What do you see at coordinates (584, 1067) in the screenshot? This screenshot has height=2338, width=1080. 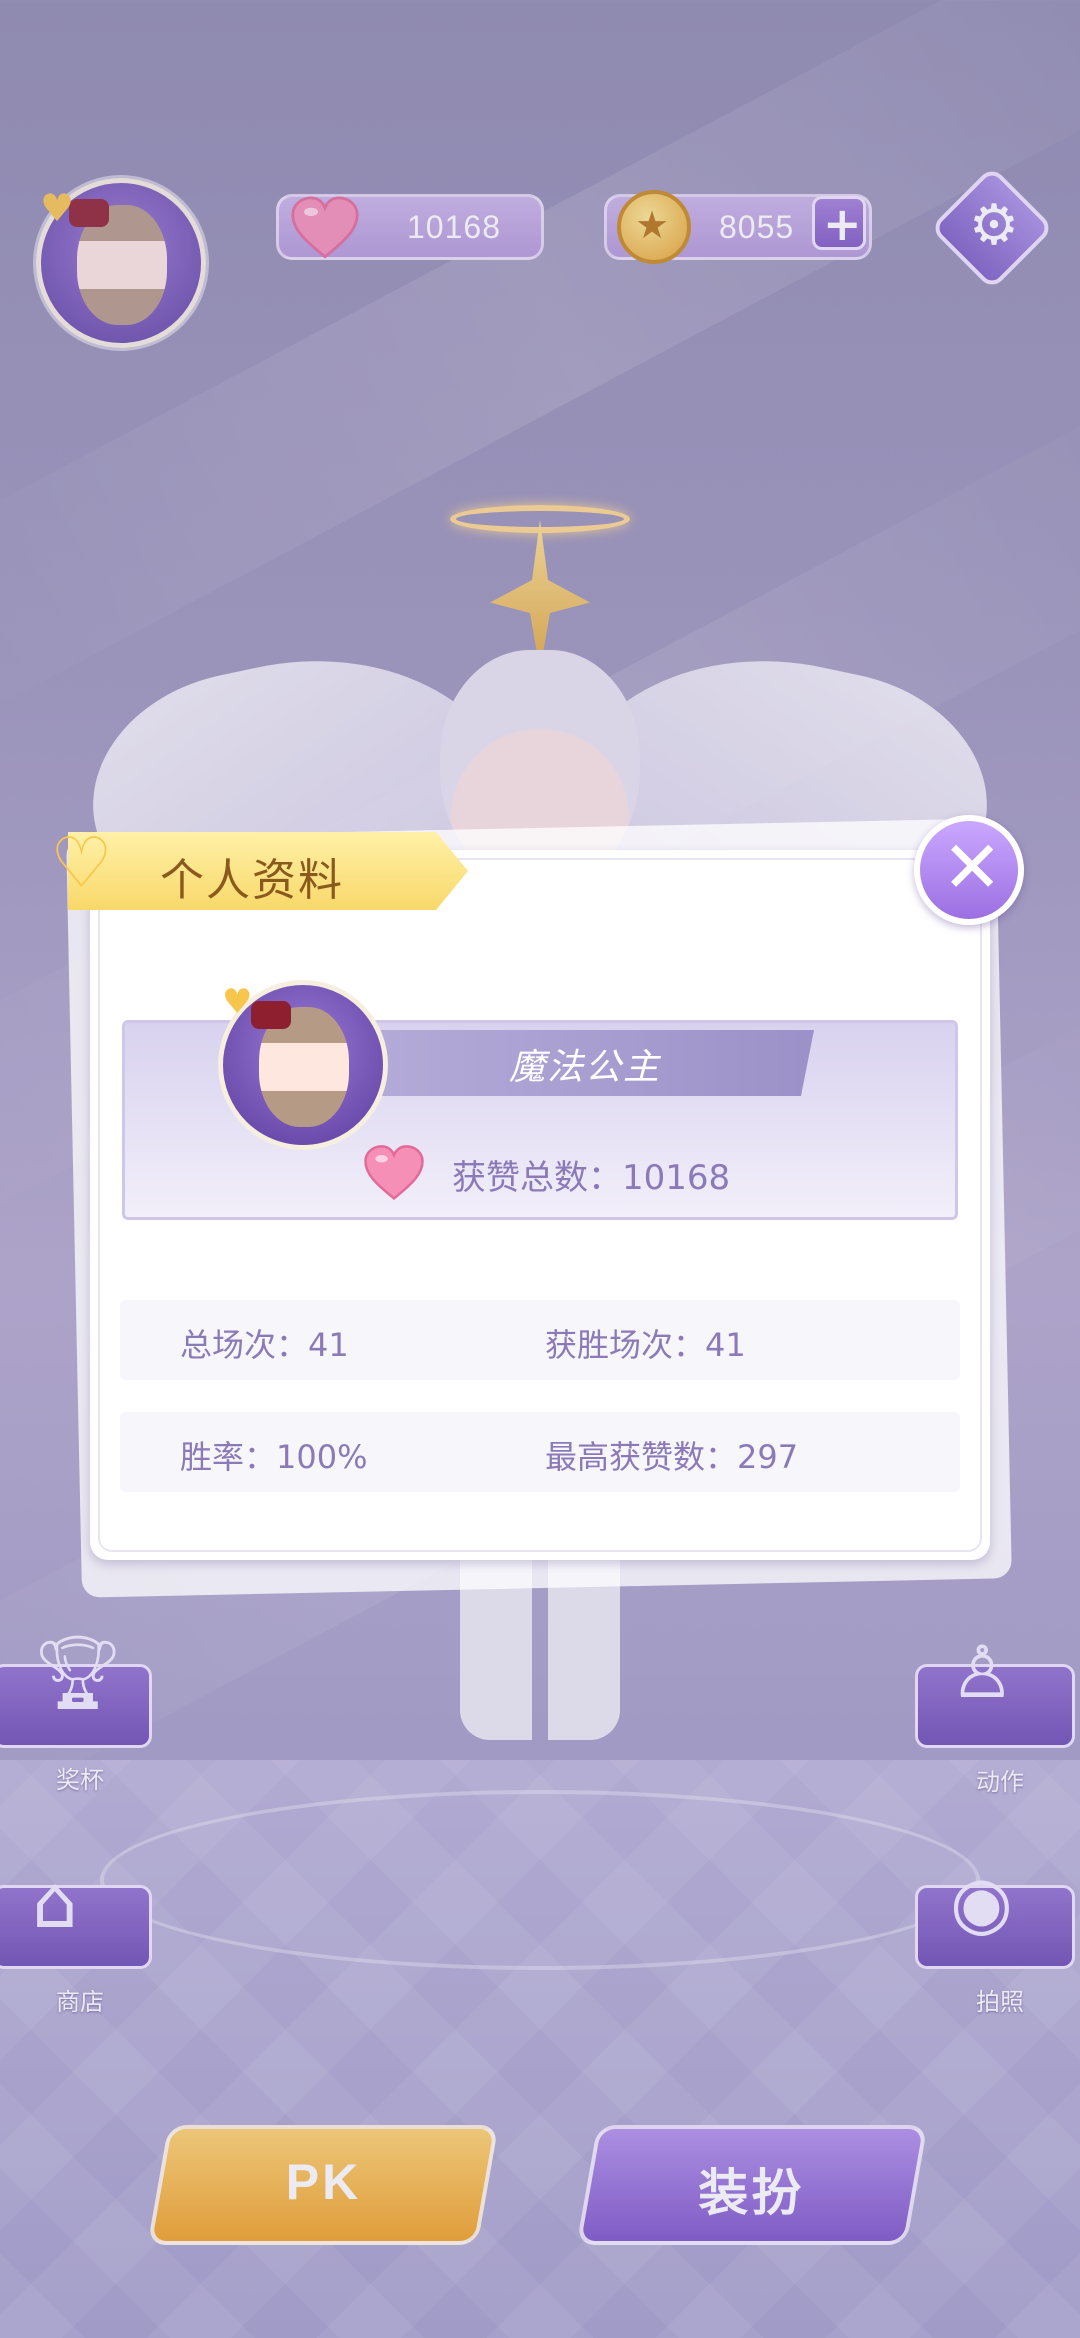 I see `player-name: 魔法公主` at bounding box center [584, 1067].